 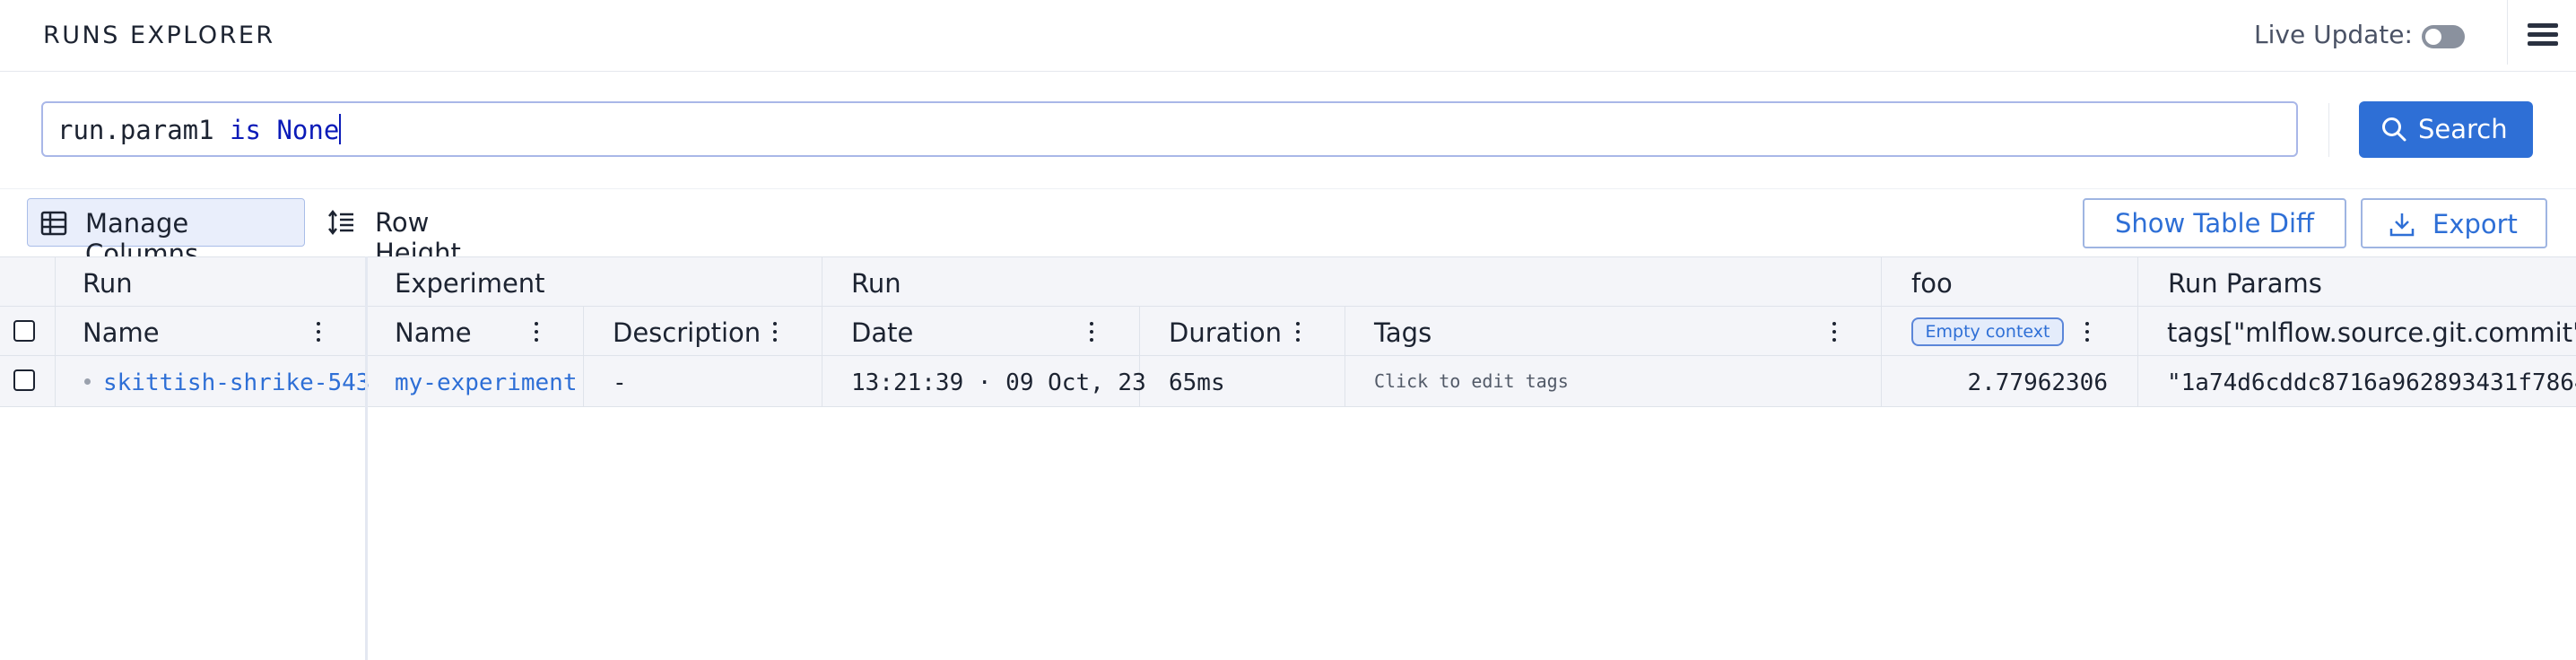 I want to click on column-date-label: Date, so click(x=882, y=332).